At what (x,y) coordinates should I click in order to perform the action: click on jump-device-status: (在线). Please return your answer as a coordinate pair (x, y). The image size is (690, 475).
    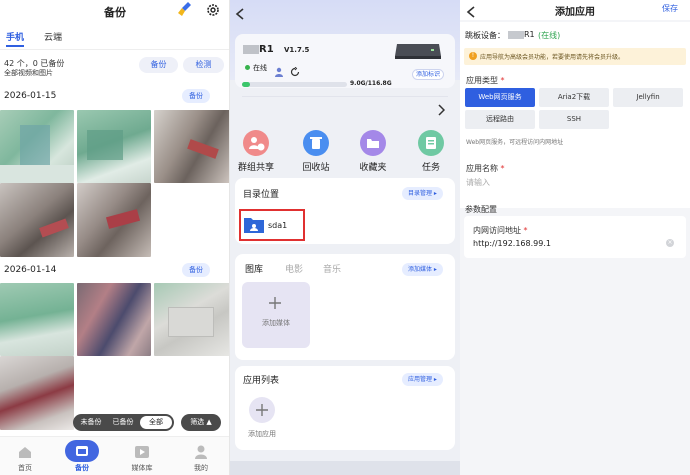
    Looking at the image, I should click on (549, 35).